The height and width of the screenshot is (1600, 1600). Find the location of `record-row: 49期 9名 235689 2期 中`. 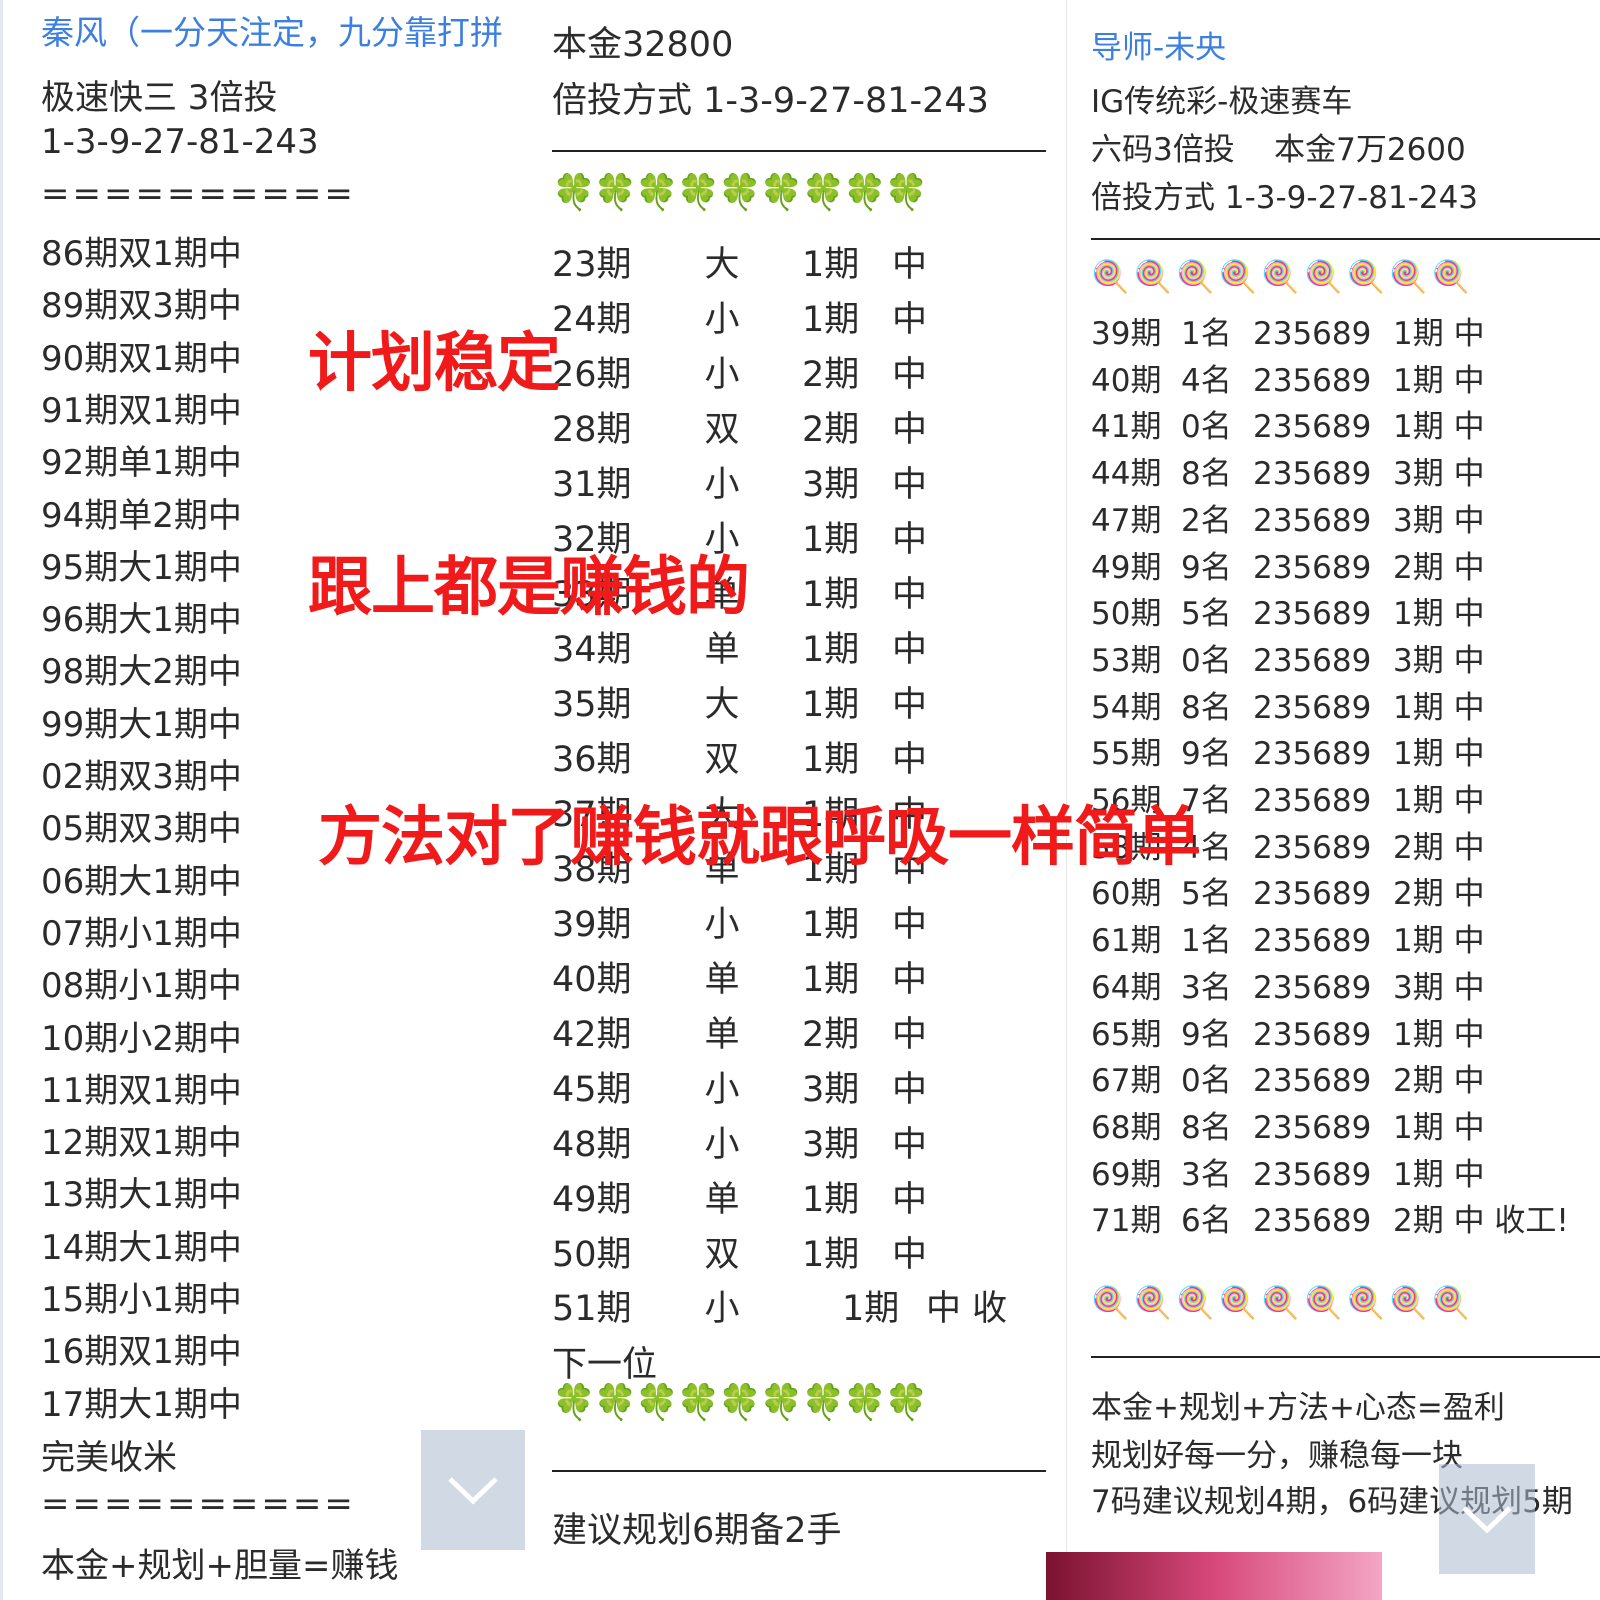

record-row: 49期 9名 235689 2期 中 is located at coordinates (1288, 564).